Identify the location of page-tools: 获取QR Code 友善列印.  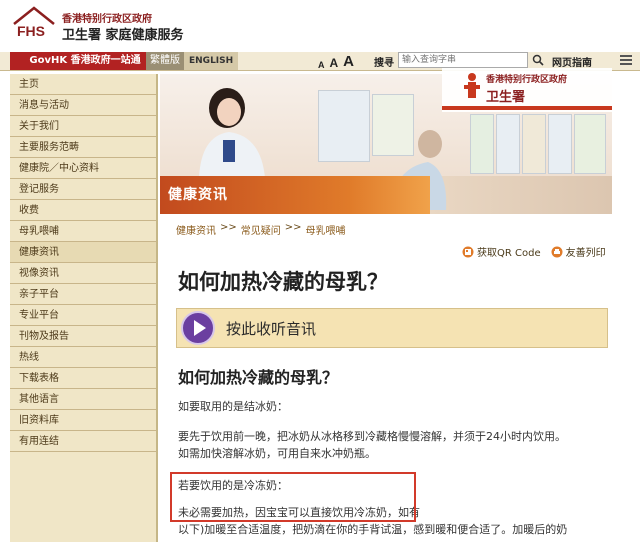
(534, 251).